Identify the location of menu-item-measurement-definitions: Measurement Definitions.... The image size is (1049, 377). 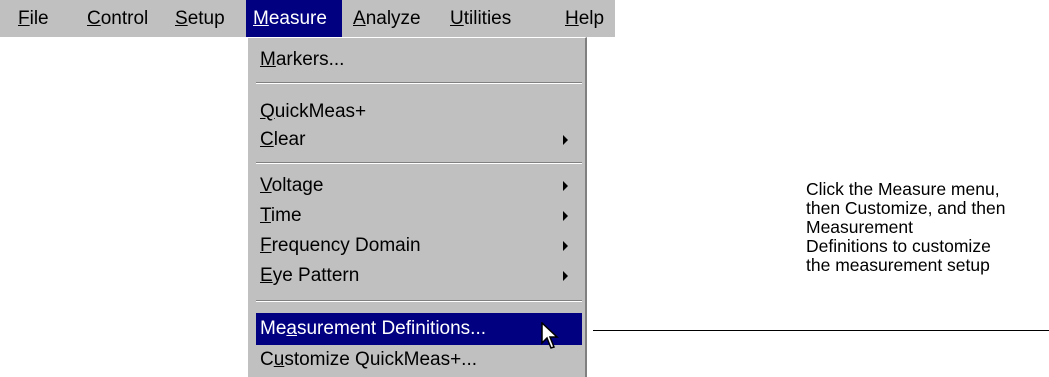
(419, 329).